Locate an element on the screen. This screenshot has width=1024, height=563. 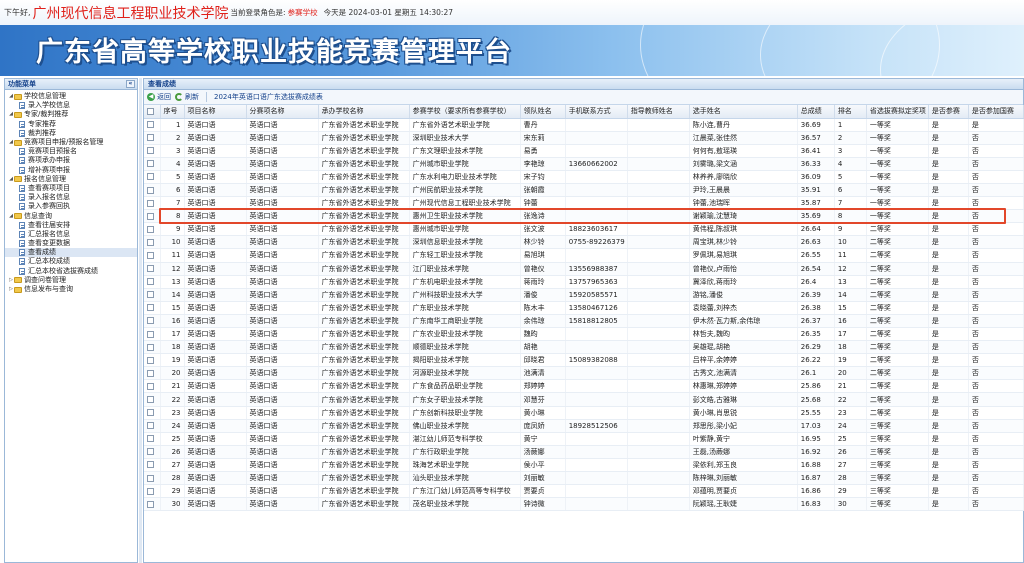
column-header: 手机联系方式 is located at coordinates (596, 112).